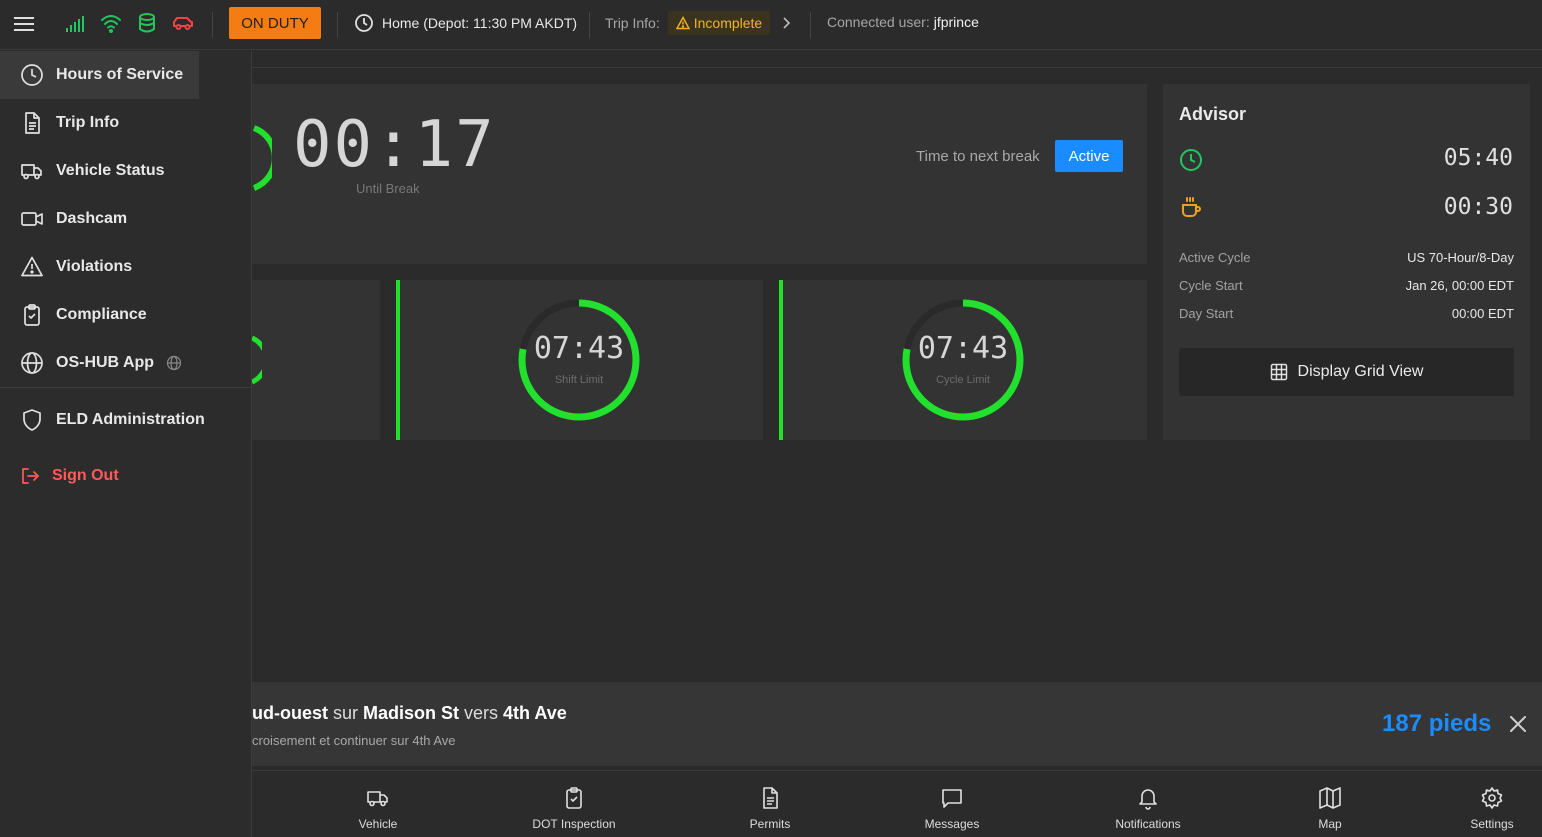 This screenshot has width=1542, height=837. I want to click on bottom-messages-label: Messages, so click(952, 824).